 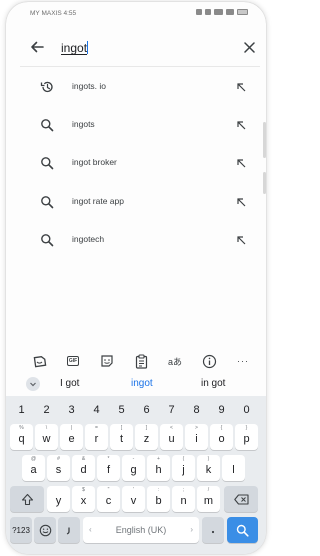 I want to click on suggestion-item: ingotech, so click(x=140, y=240).